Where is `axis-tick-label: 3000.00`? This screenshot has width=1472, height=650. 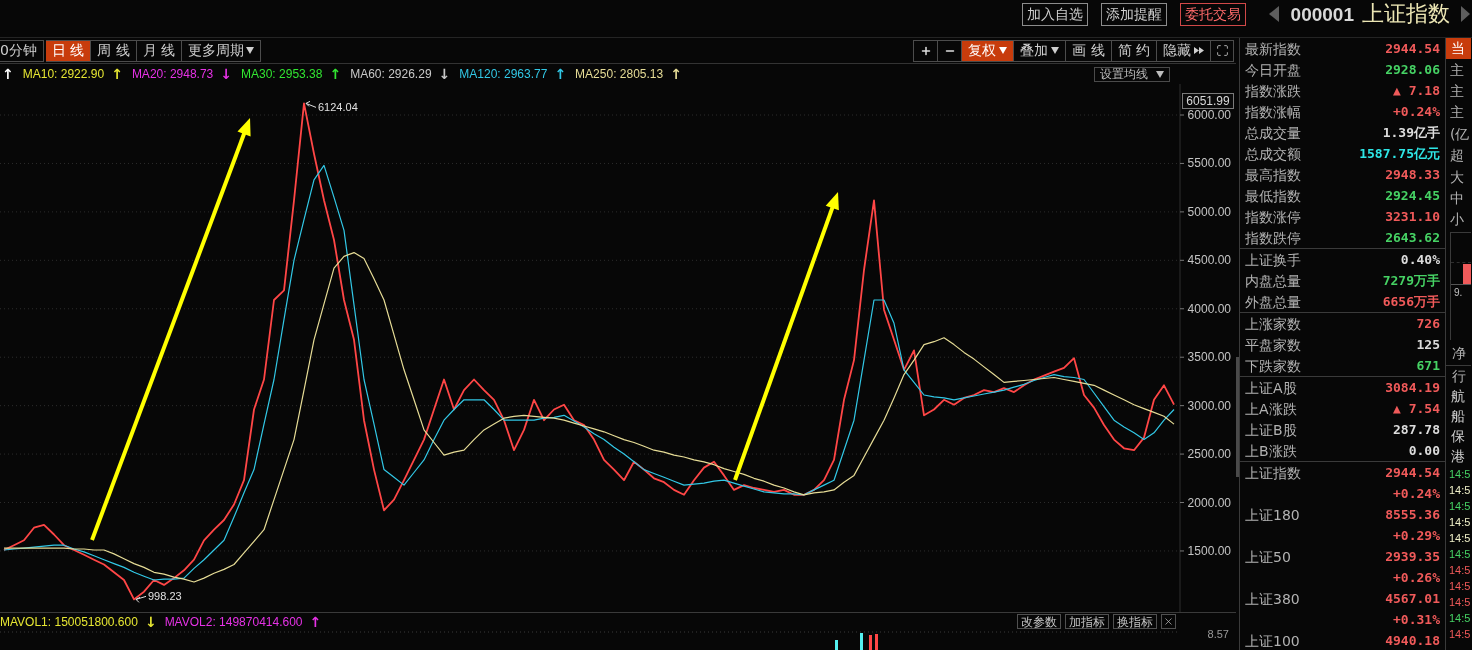 axis-tick-label: 3000.00 is located at coordinates (1209, 405).